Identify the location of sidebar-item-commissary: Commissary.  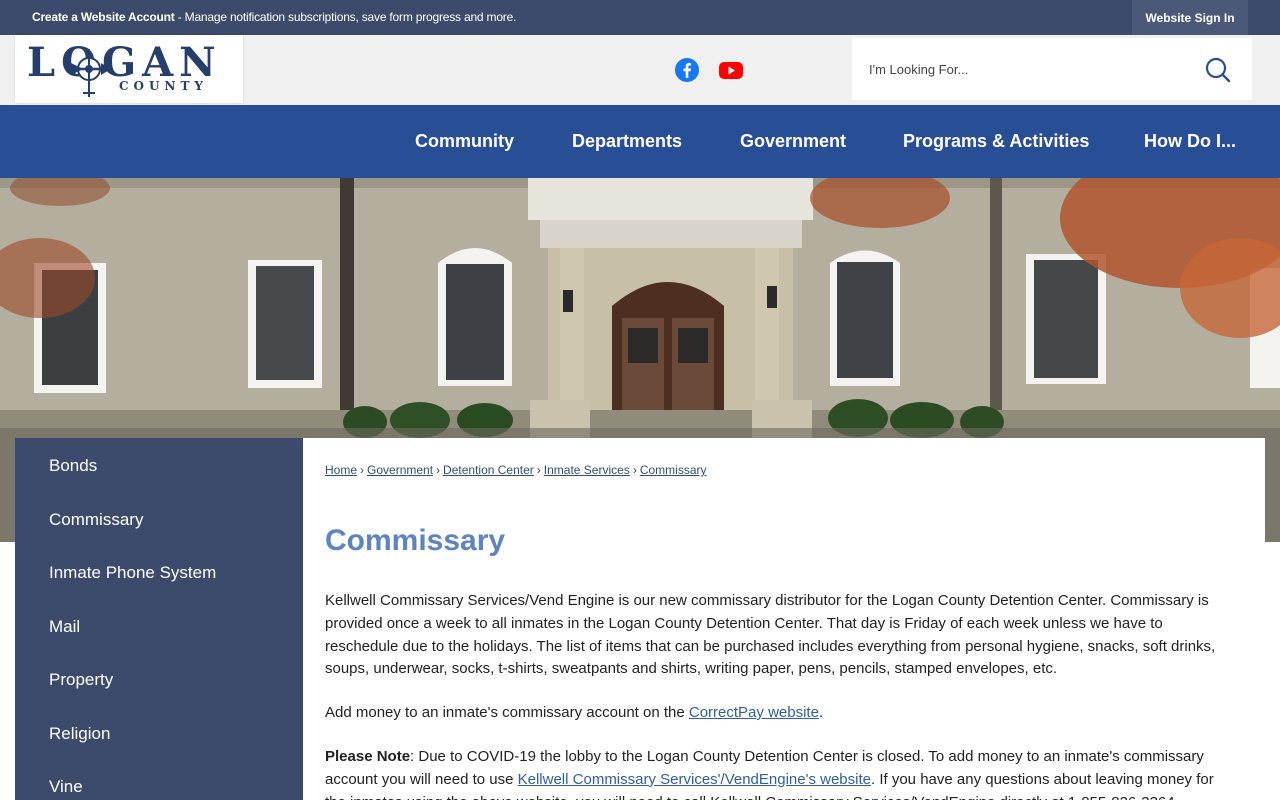
(96, 520).